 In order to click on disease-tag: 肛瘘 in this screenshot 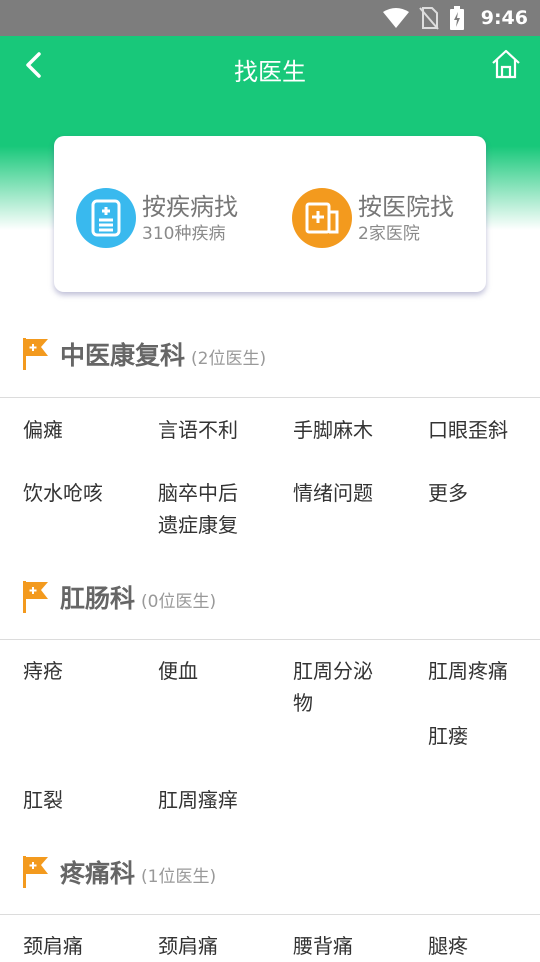, I will do `click(484, 736)`.